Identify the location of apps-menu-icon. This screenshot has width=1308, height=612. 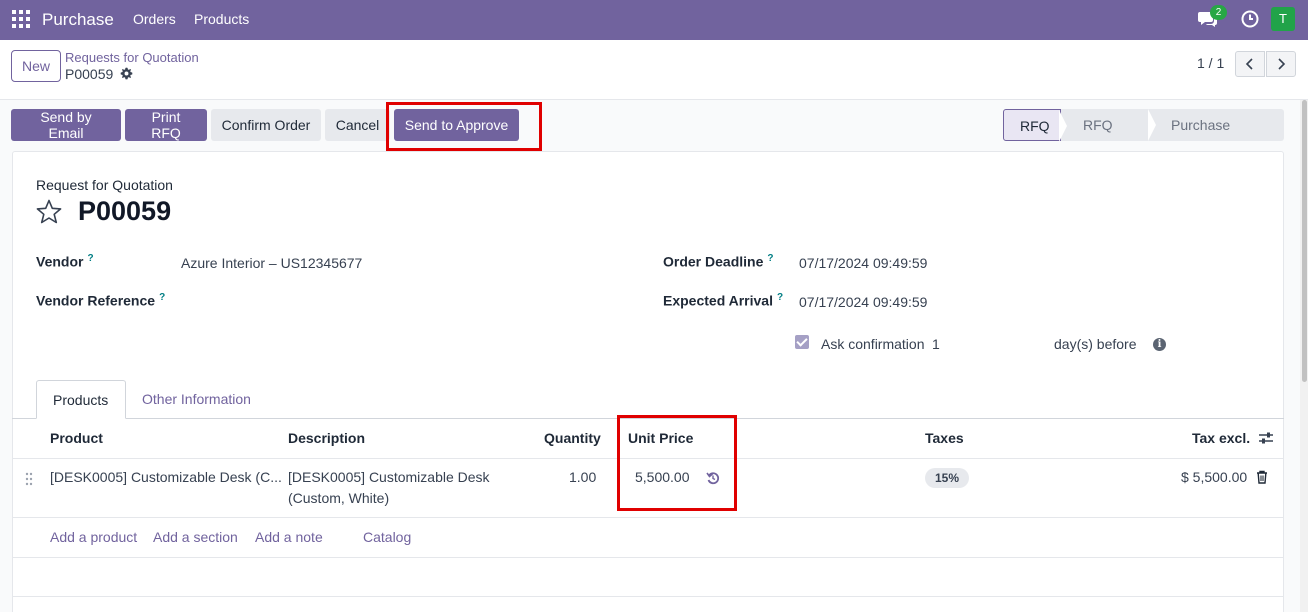
(21, 19).